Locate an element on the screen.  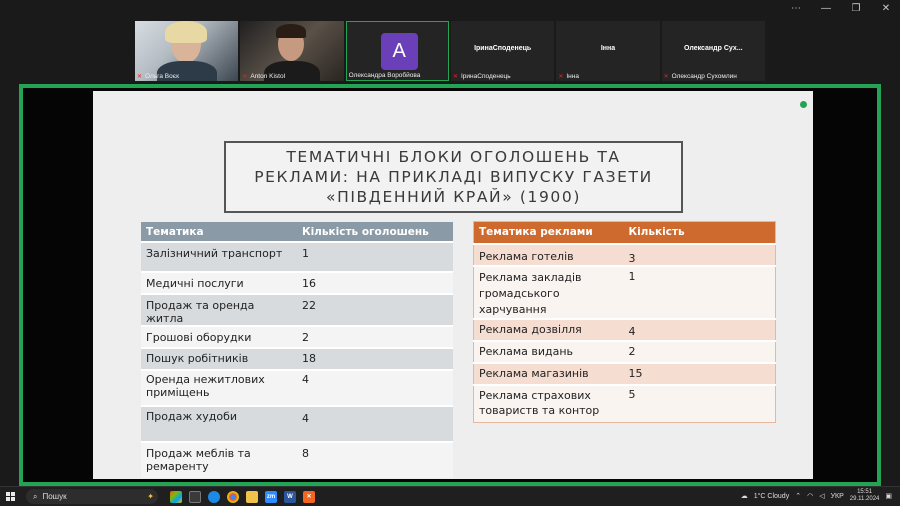
participant-name: ✕ Iнна is located at coordinates (568, 76).